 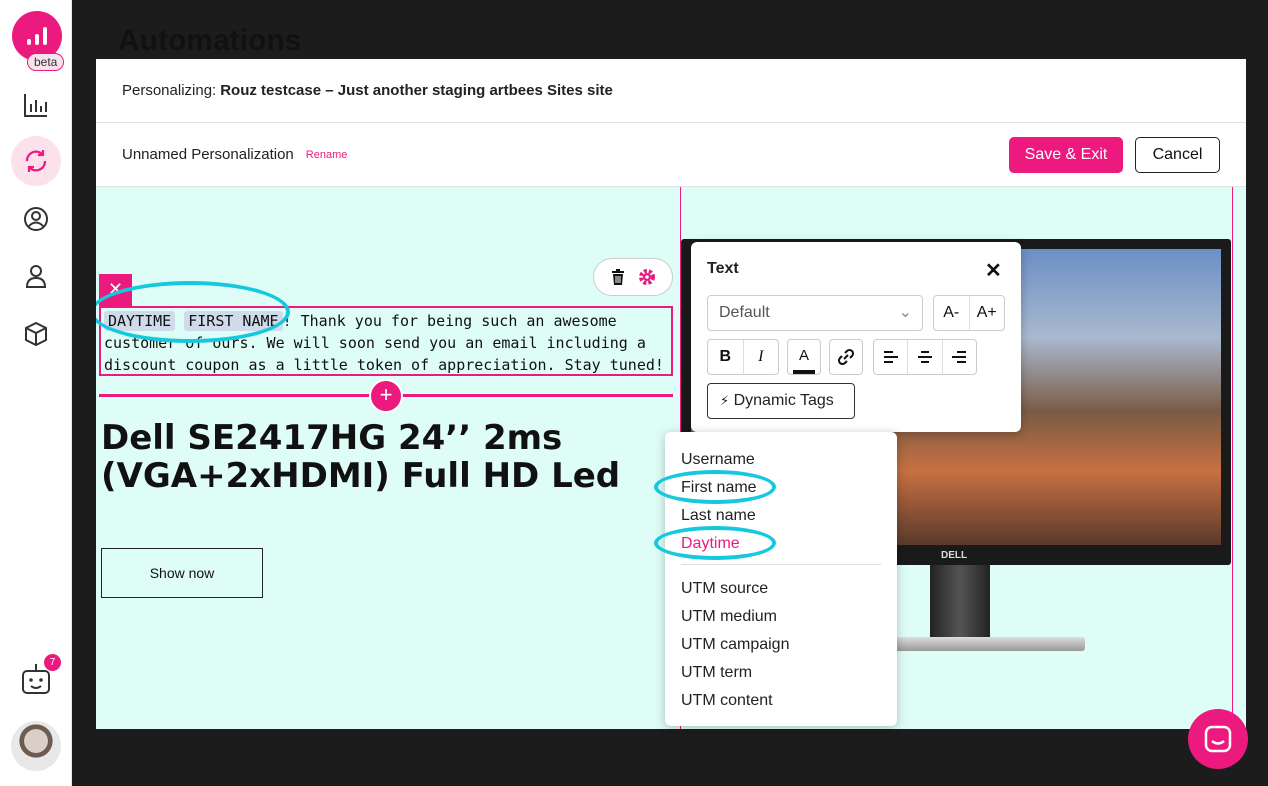 I want to click on link-button, so click(x=846, y=357).